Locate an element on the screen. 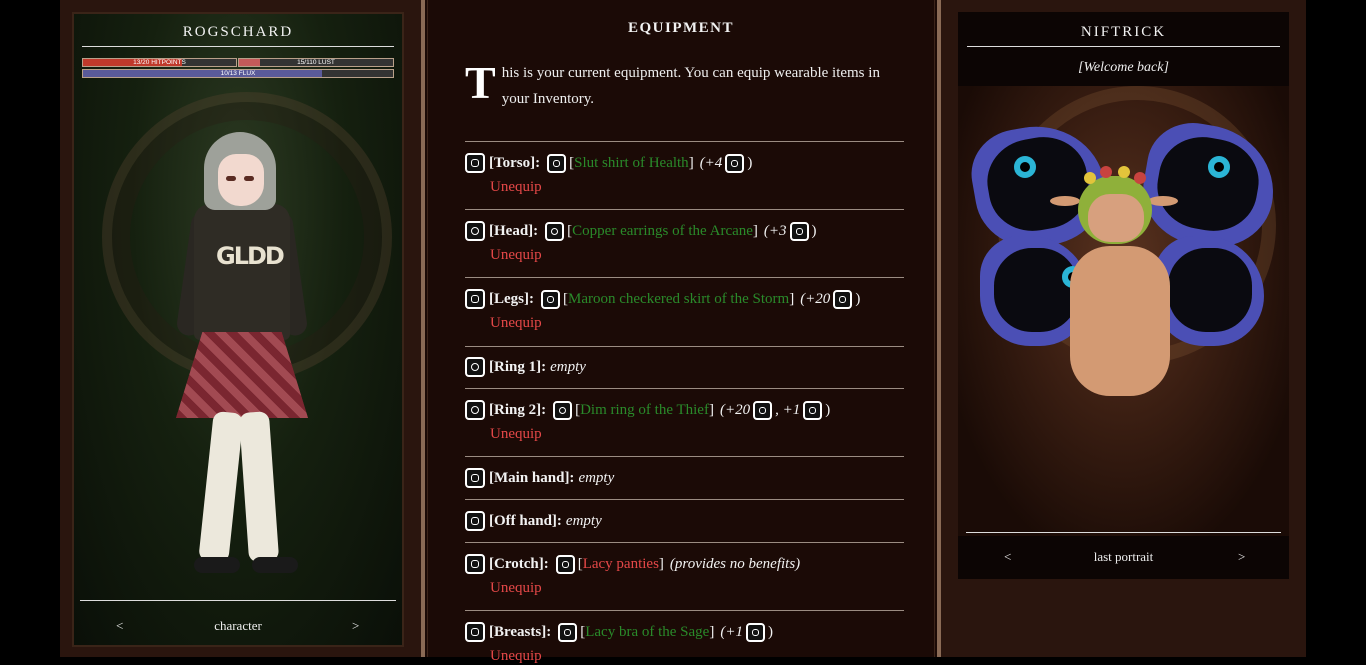  headphones-icon is located at coordinates (475, 231).